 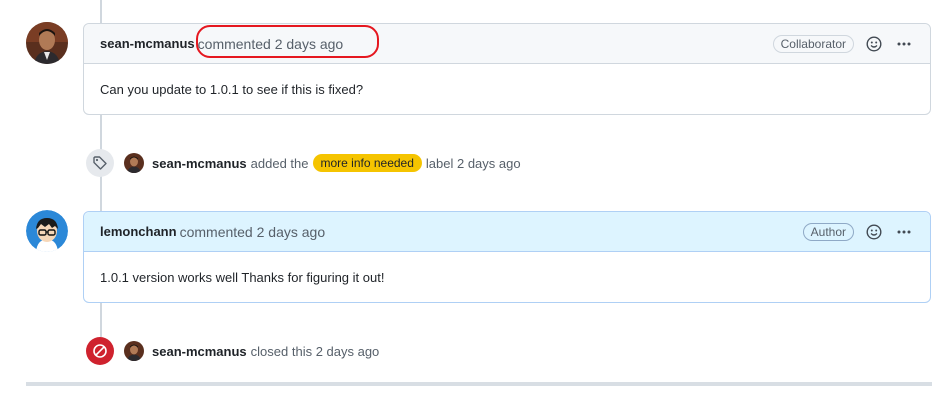 What do you see at coordinates (100, 351) in the screenshot?
I see `skip-icon` at bounding box center [100, 351].